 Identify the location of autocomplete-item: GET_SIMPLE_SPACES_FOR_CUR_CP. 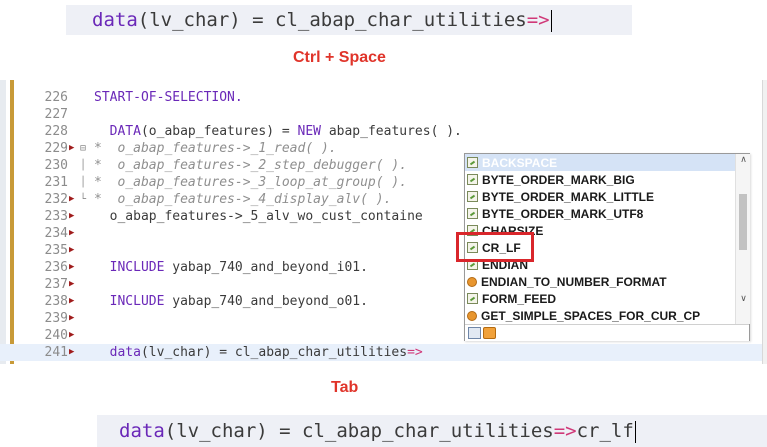
(600, 315).